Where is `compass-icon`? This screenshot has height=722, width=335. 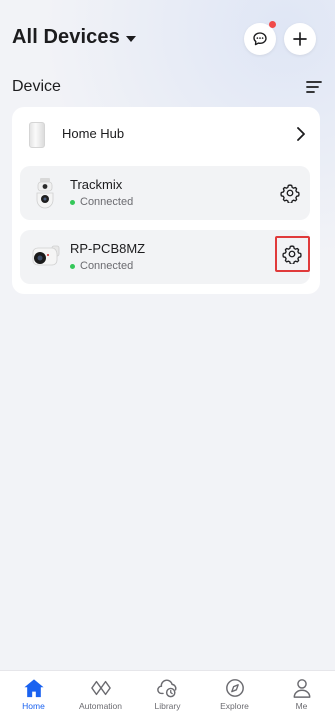
compass-icon is located at coordinates (234, 688).